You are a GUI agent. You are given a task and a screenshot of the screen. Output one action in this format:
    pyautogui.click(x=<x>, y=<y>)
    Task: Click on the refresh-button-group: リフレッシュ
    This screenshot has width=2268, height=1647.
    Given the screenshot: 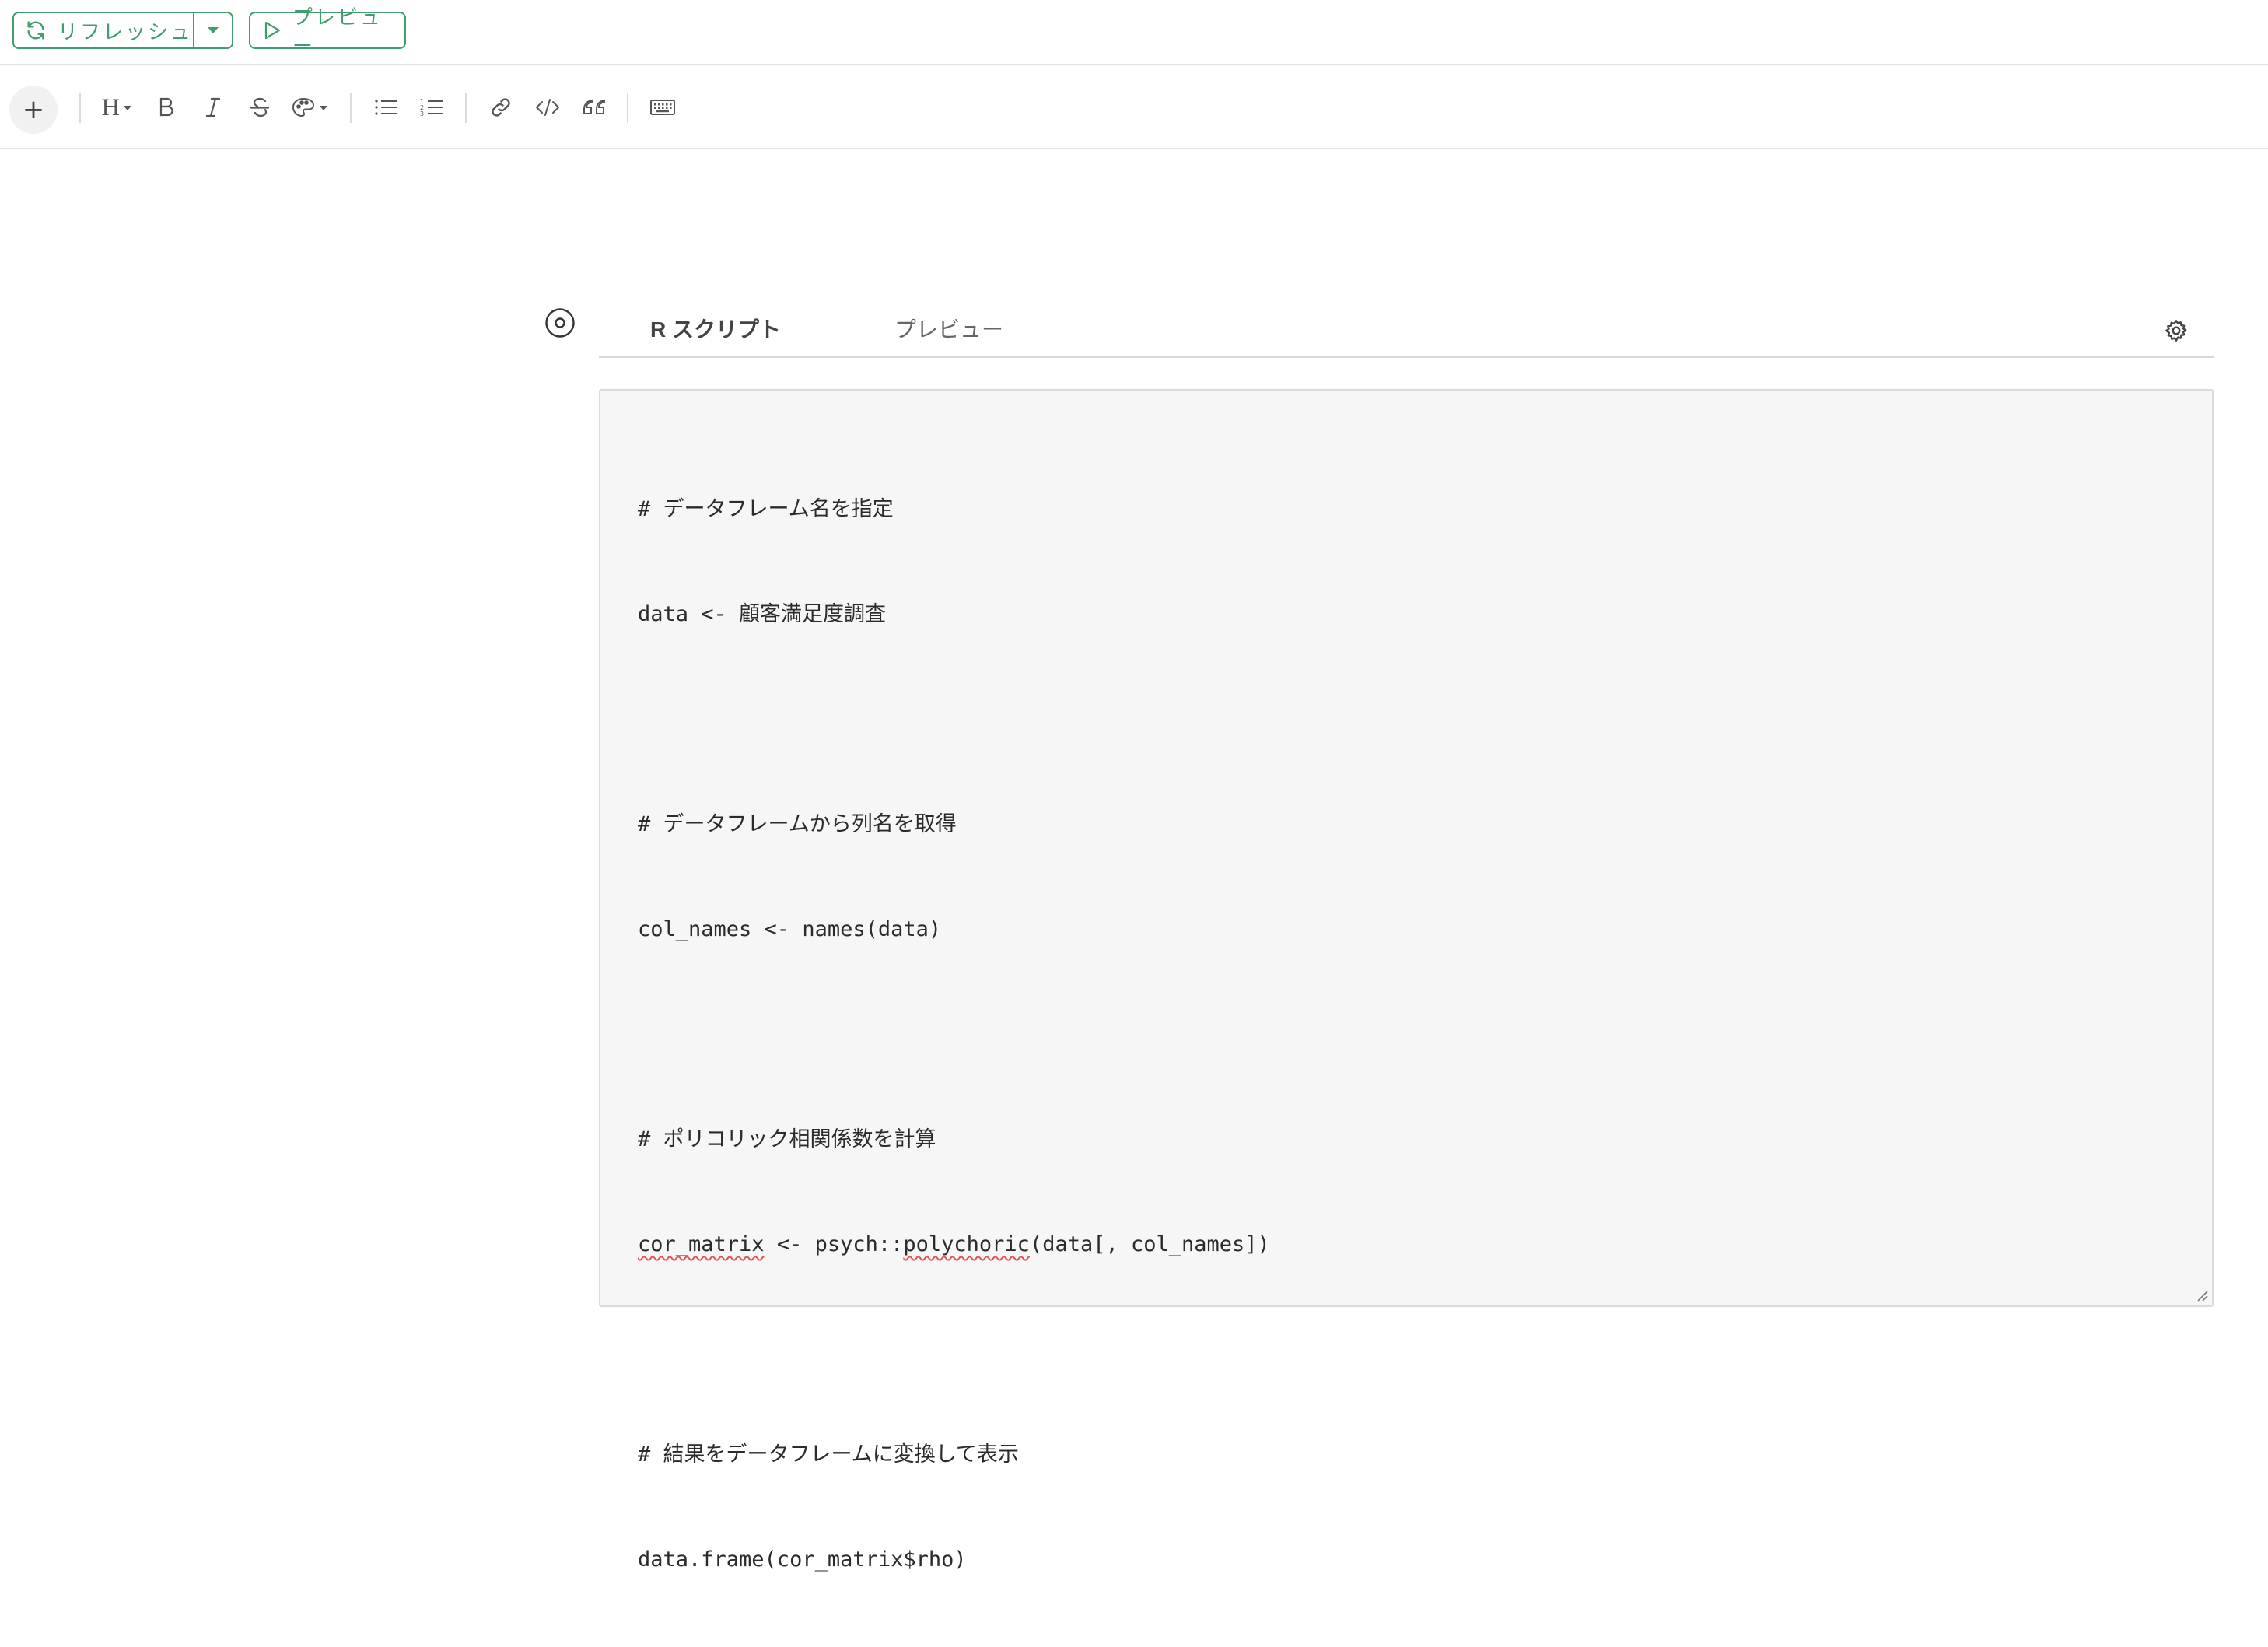 What is the action you would take?
    pyautogui.click(x=122, y=30)
    